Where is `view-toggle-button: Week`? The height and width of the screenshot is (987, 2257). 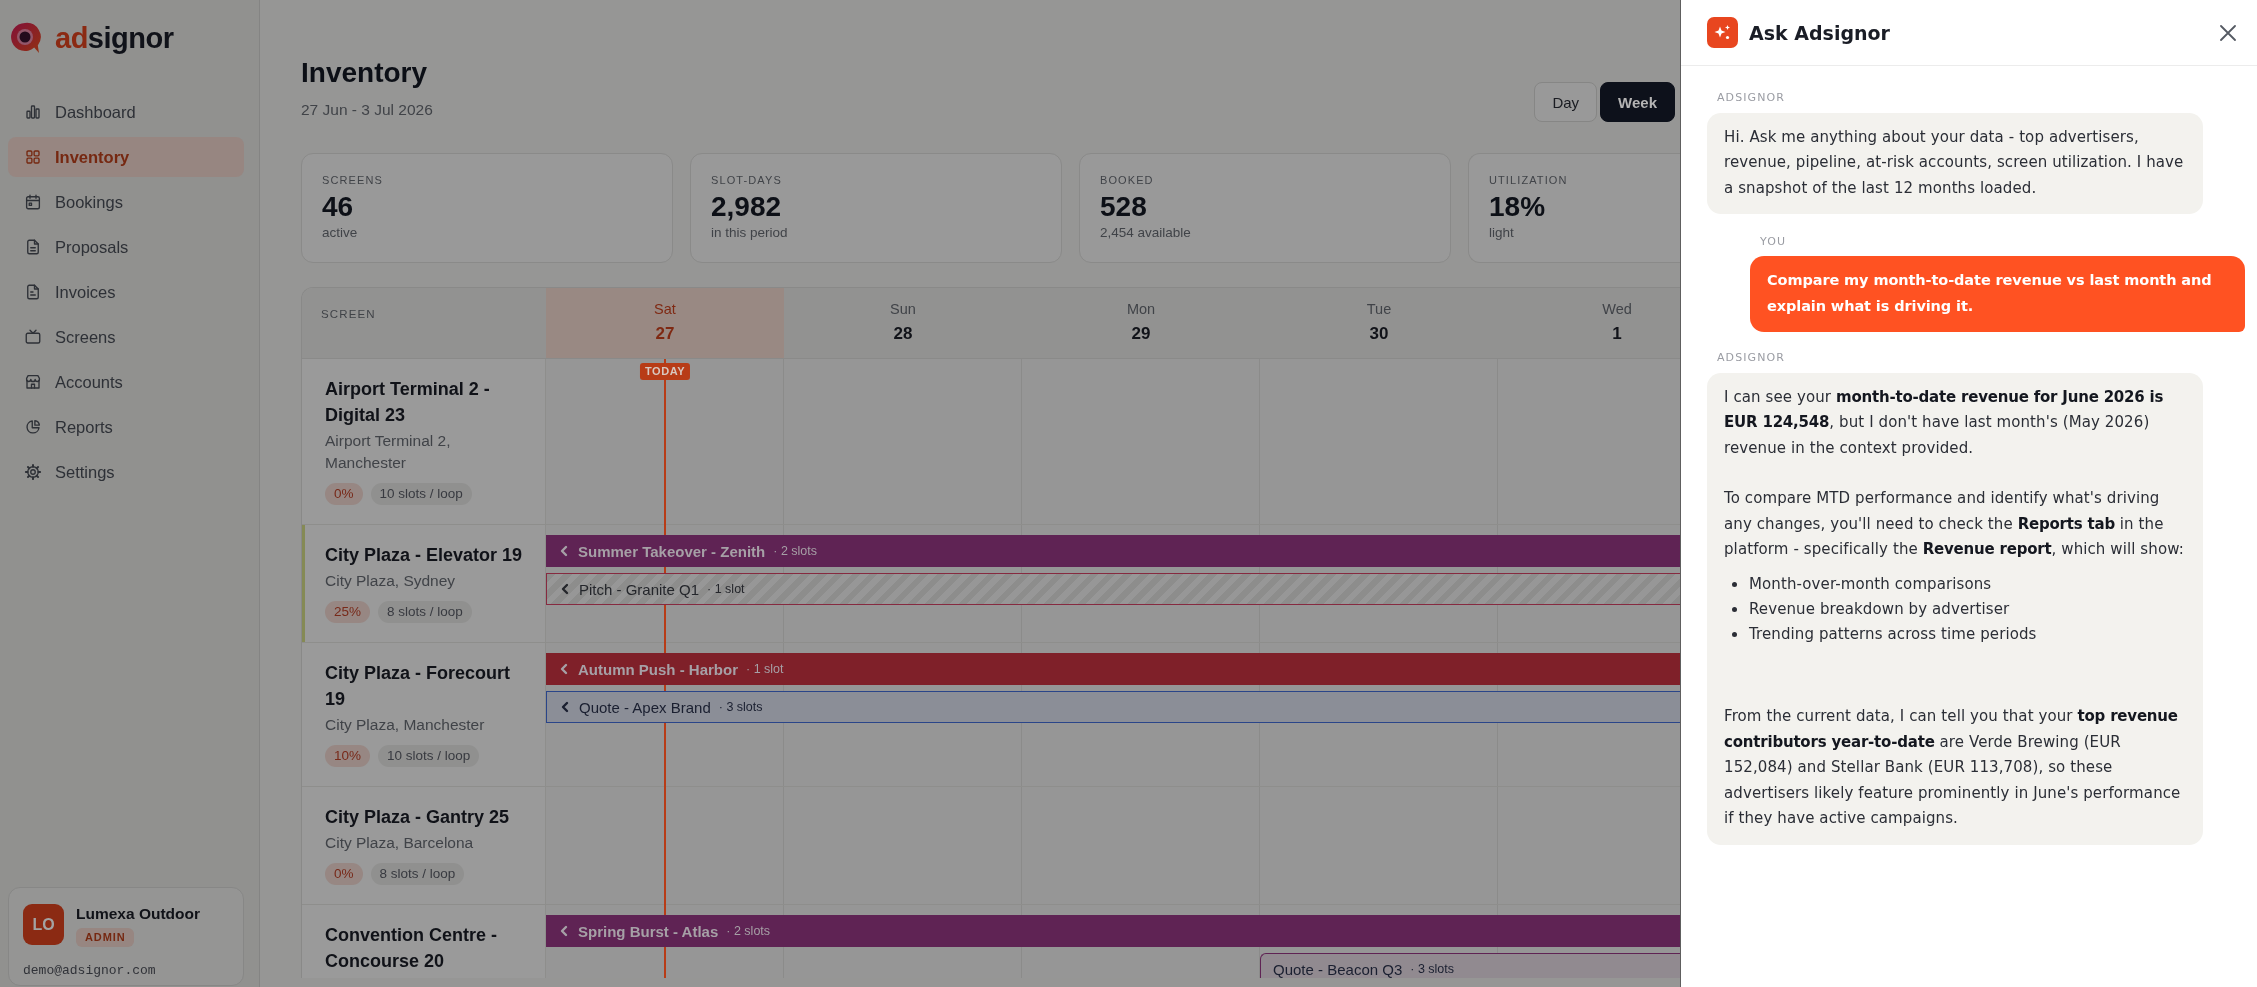
view-toggle-button: Week is located at coordinates (1637, 102).